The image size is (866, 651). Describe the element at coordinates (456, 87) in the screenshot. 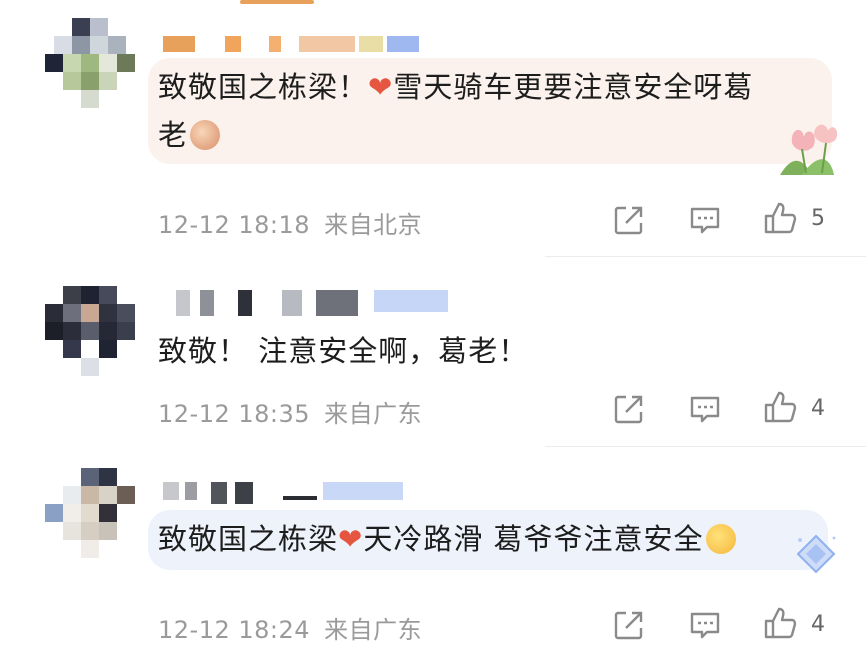

I see `comment-text: 致敬国之栋梁！❤雪天骑车更要注意安全呀葛` at that location.